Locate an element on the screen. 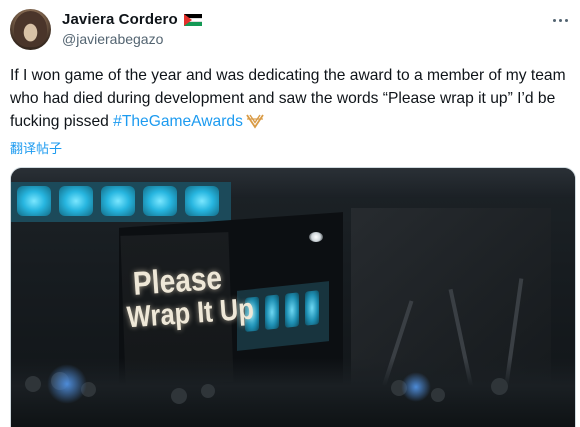 The image size is (580, 427). stage-light-bar is located at coordinates (121, 202).